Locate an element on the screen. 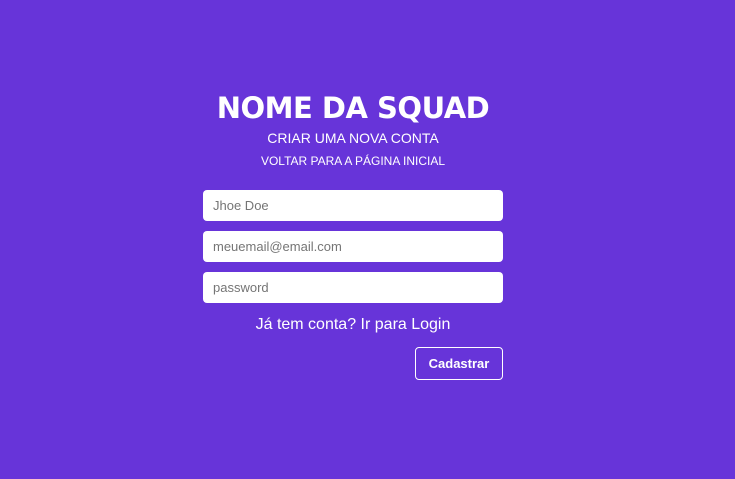  go-to-login-link: Ir para Login is located at coordinates (406, 324).